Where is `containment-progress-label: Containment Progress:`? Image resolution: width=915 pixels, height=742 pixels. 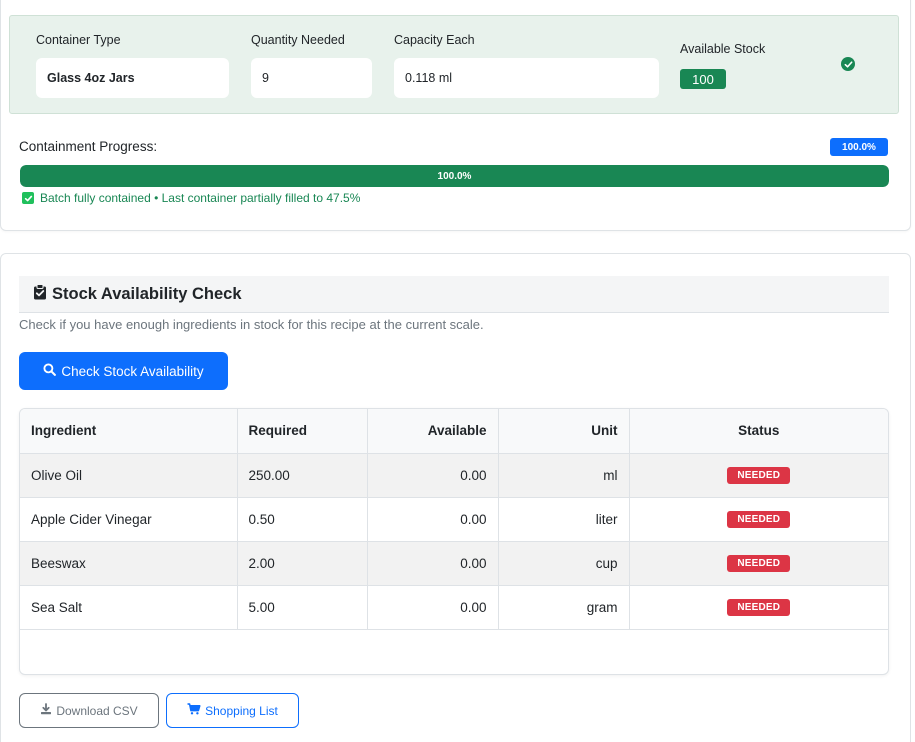
containment-progress-label: Containment Progress: is located at coordinates (88, 146).